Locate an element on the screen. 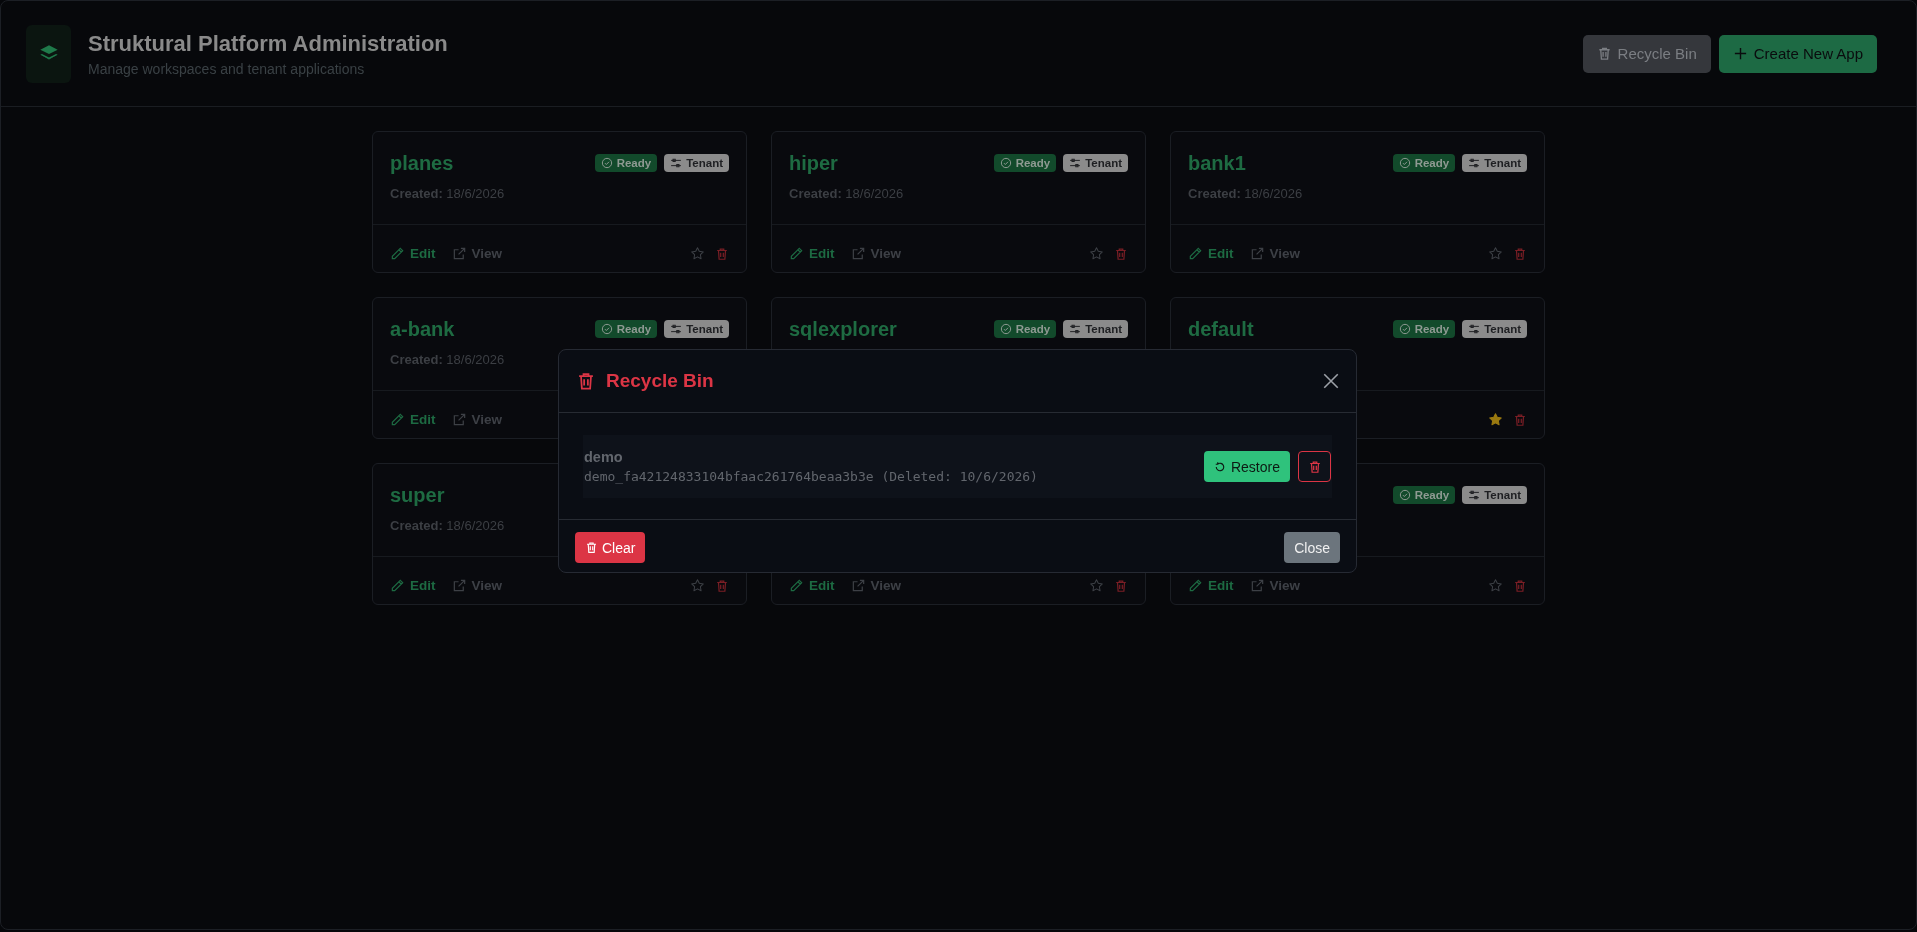 Image resolution: width=1917 pixels, height=932 pixels. item-detail: demo_fa42124833104bfaac261764beaa3b3e (Deleted: 10/6/2026) is located at coordinates (811, 476).